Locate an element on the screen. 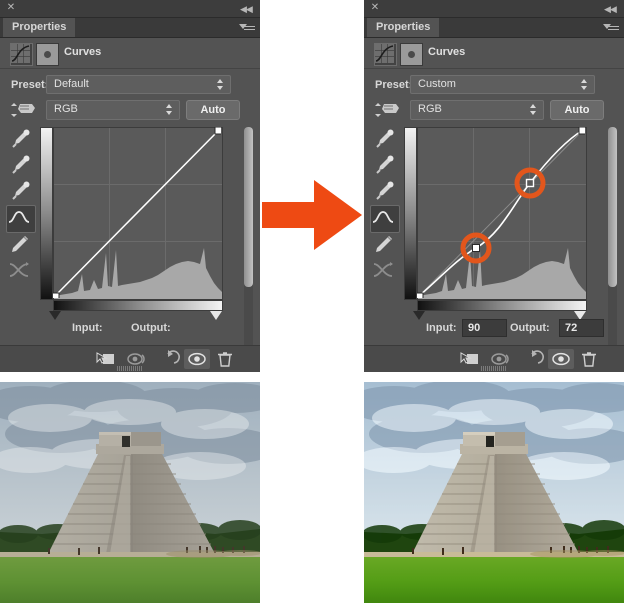 This screenshot has width=624, height=603. shadow-control-point is located at coordinates (476, 248).